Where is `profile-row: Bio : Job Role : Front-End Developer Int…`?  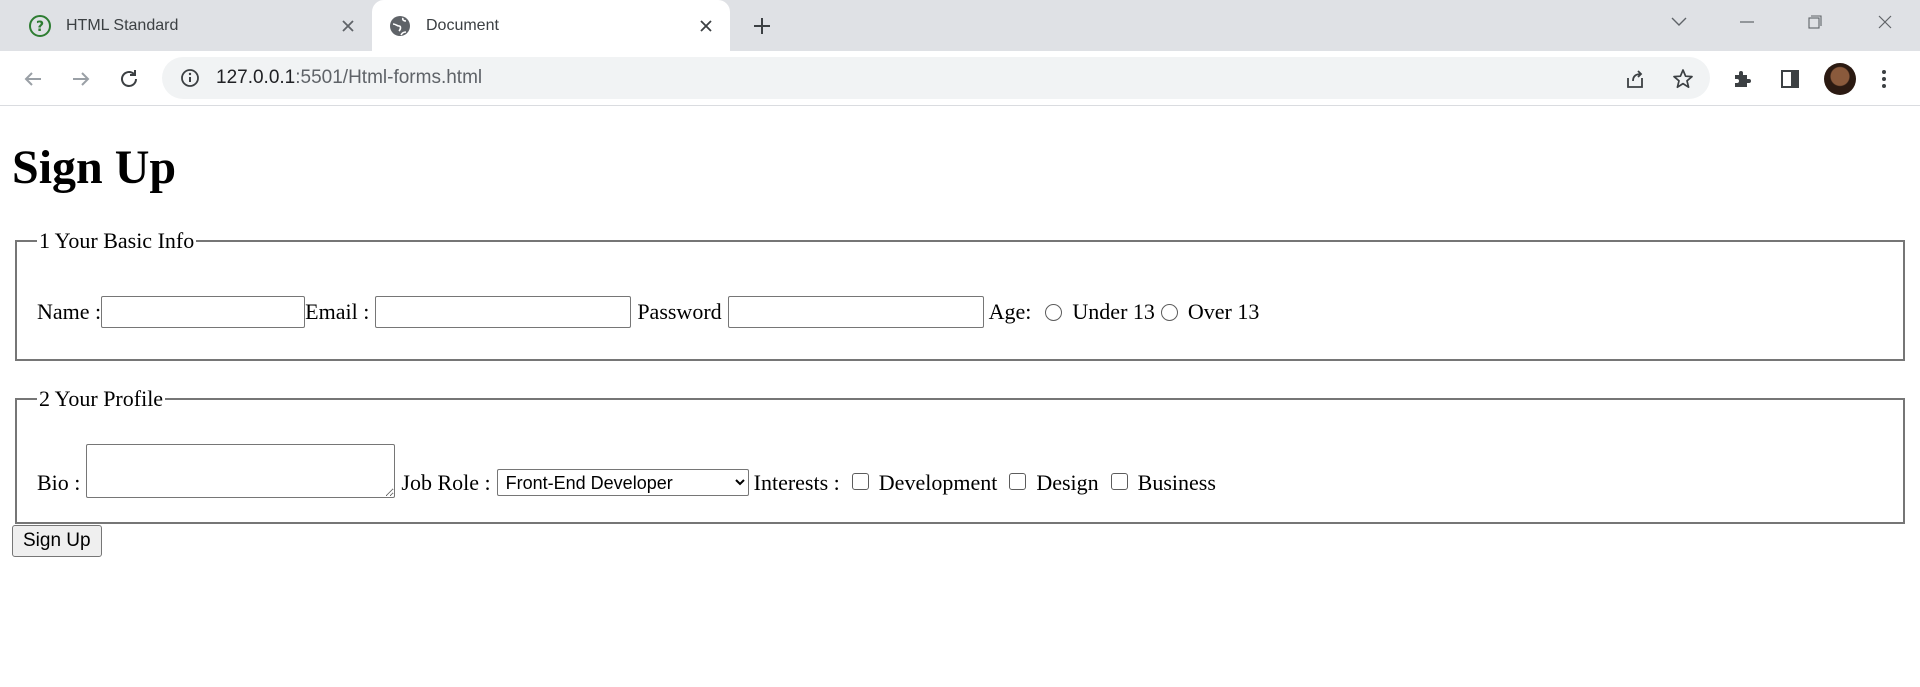 profile-row: Bio : Job Role : Front-End Developer Int… is located at coordinates (626, 471).